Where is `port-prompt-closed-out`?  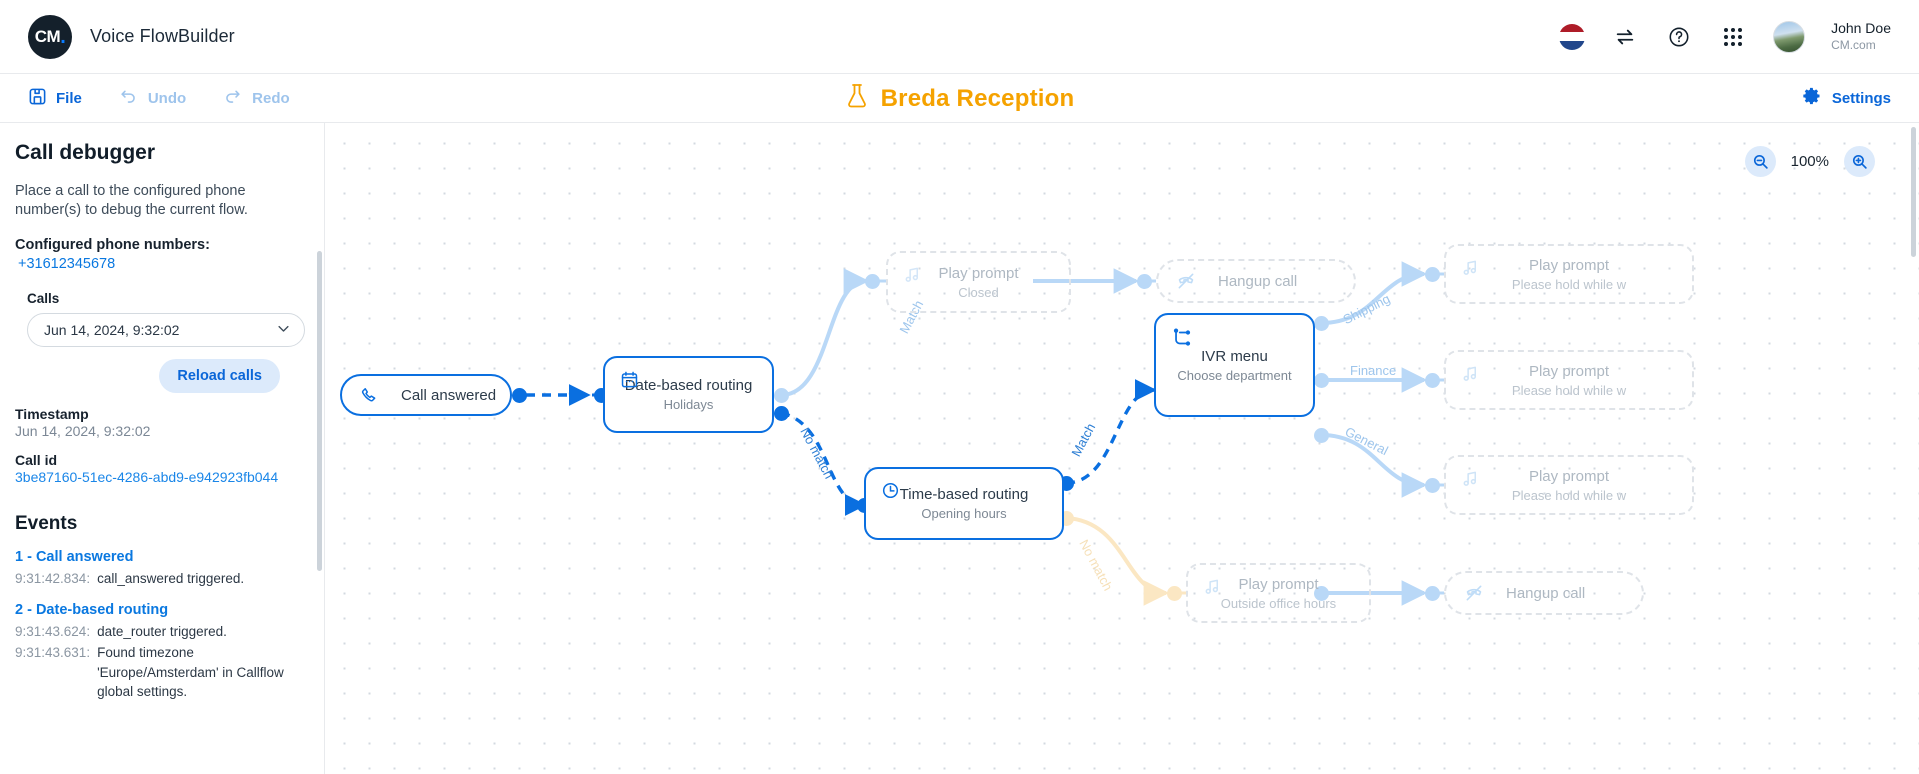
port-prompt-closed-out is located at coordinates (1144, 281).